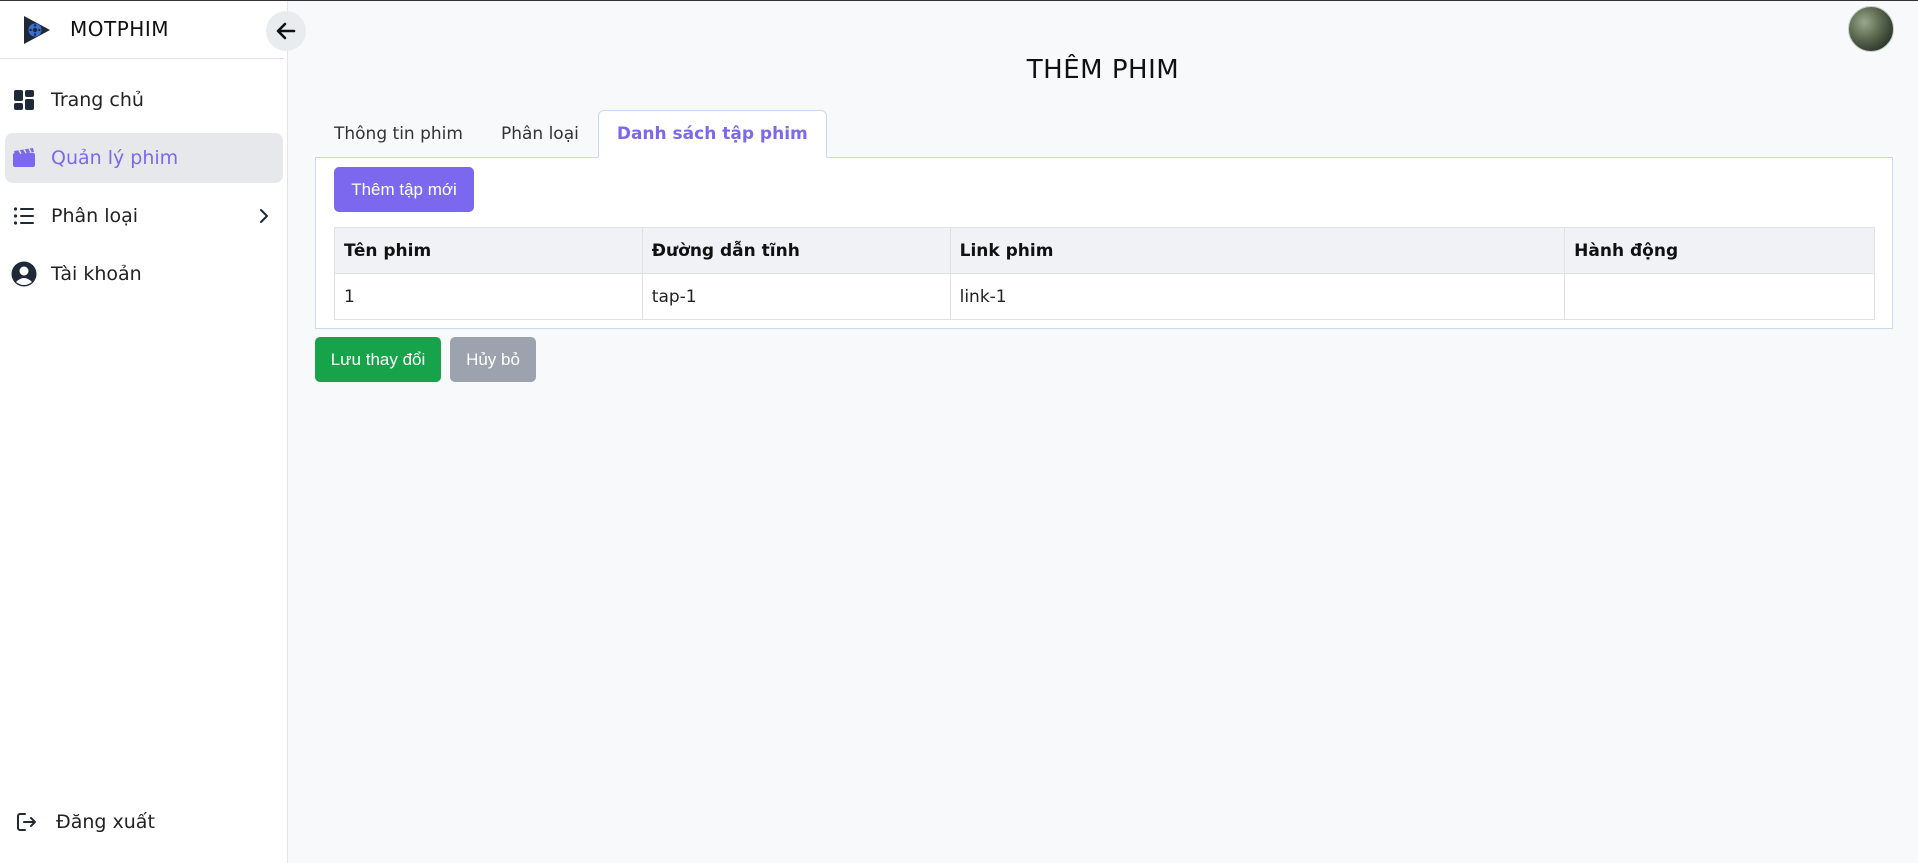 The height and width of the screenshot is (863, 1918). What do you see at coordinates (1719, 296) in the screenshot?
I see `episode-actions-cell` at bounding box center [1719, 296].